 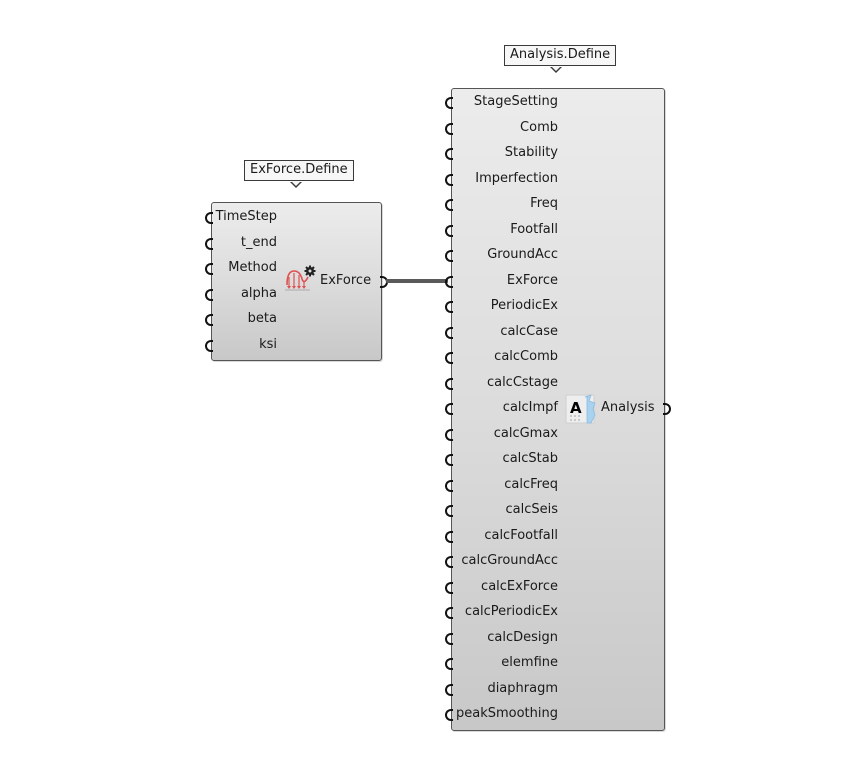 What do you see at coordinates (556, 69) in the screenshot?
I see `analysis-tooltip-pointer` at bounding box center [556, 69].